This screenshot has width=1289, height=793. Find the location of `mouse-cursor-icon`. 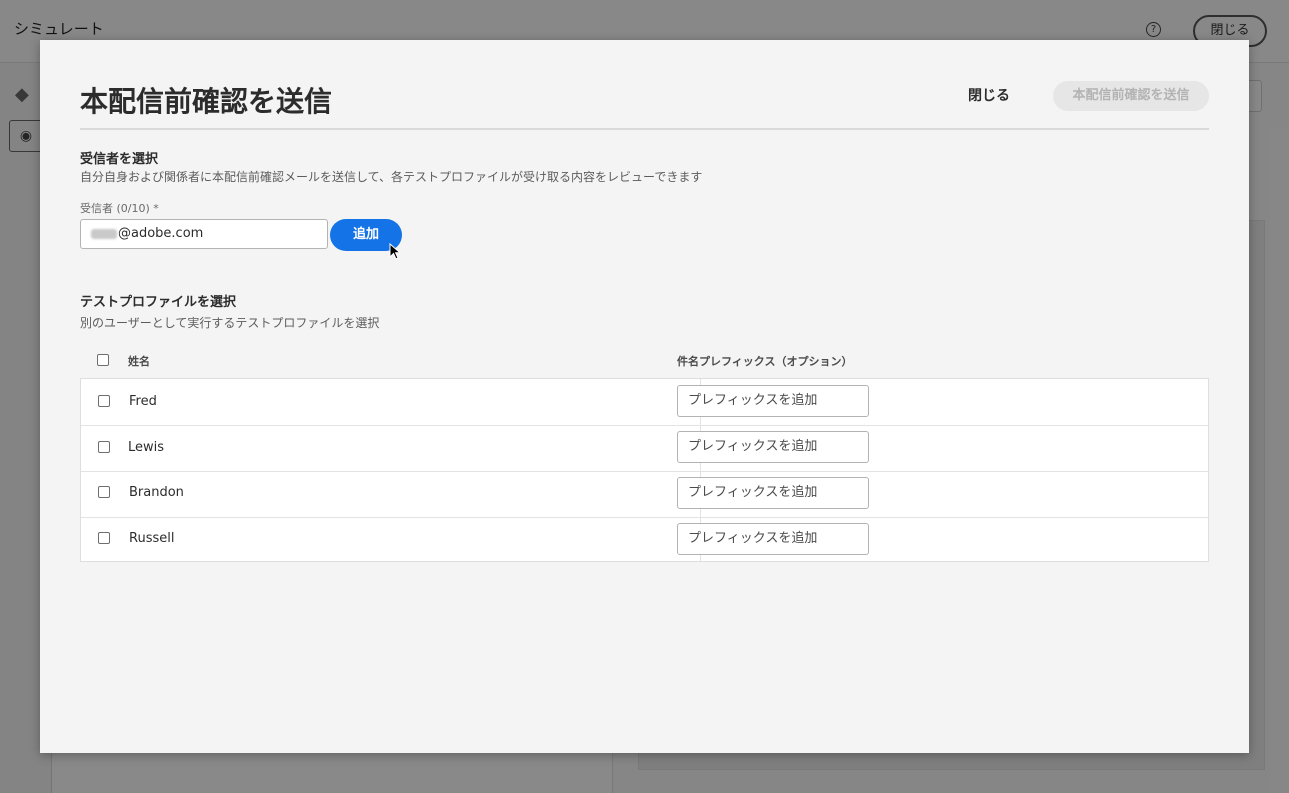

mouse-cursor-icon is located at coordinates (395, 251).